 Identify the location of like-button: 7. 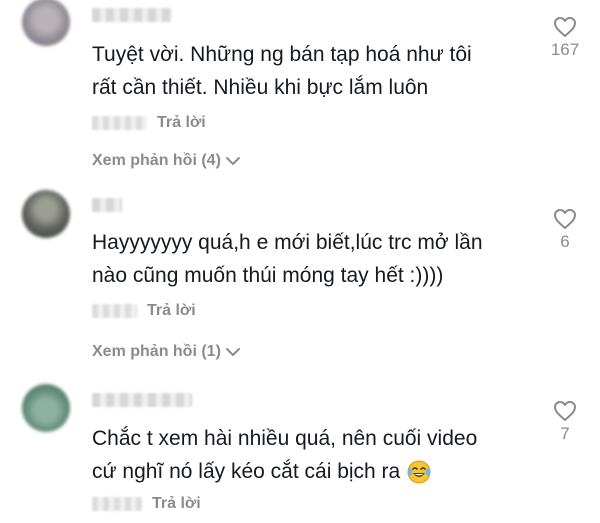
(565, 422).